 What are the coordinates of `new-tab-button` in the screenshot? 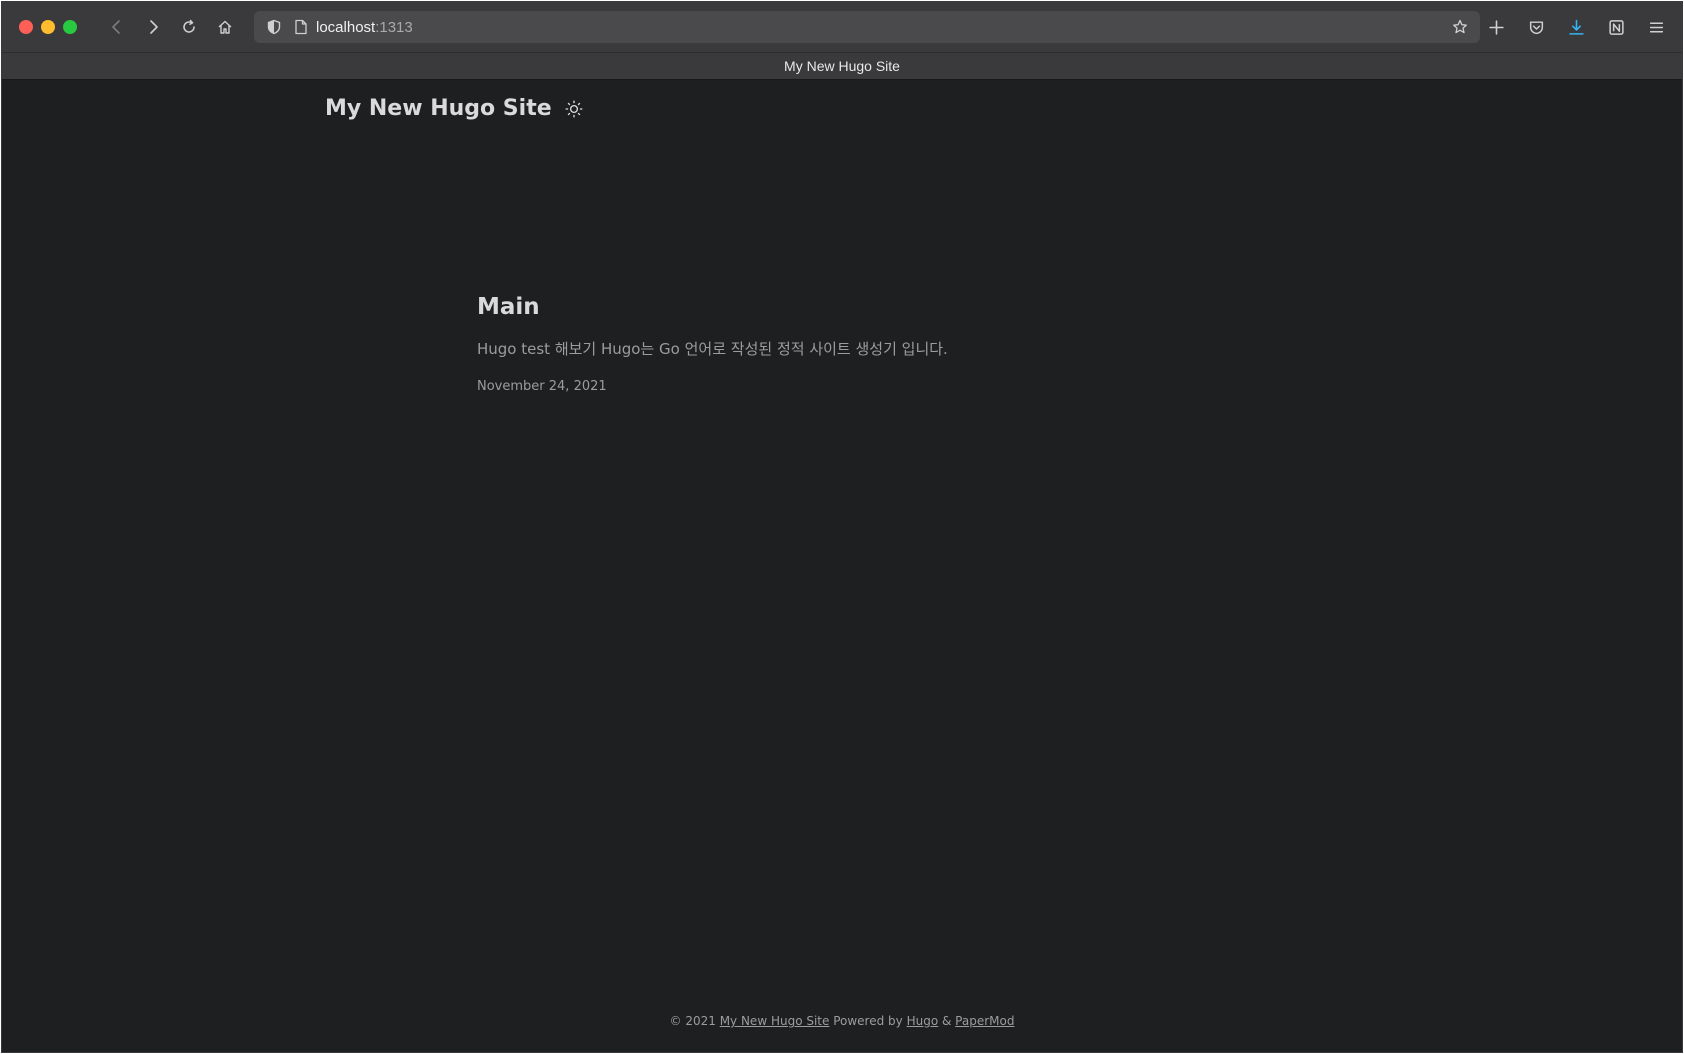 It's located at (1496, 27).